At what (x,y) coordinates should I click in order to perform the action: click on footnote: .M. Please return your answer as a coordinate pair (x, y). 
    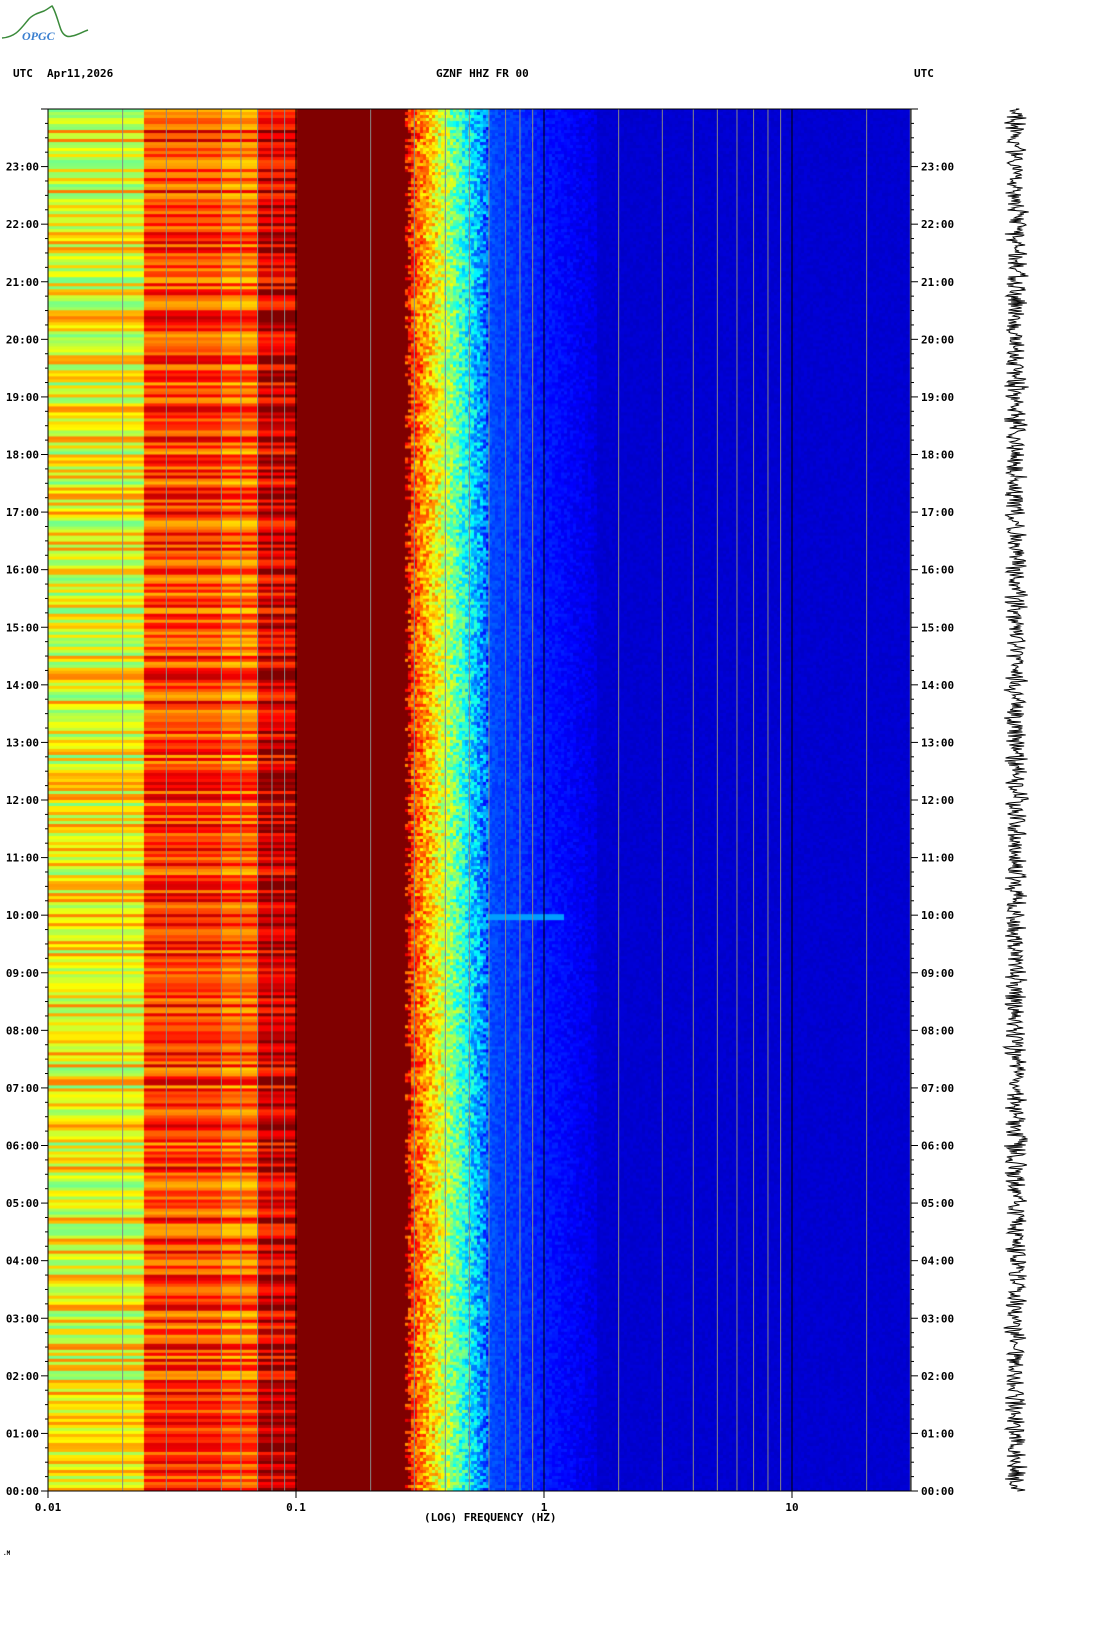
    Looking at the image, I should click on (7, 1553).